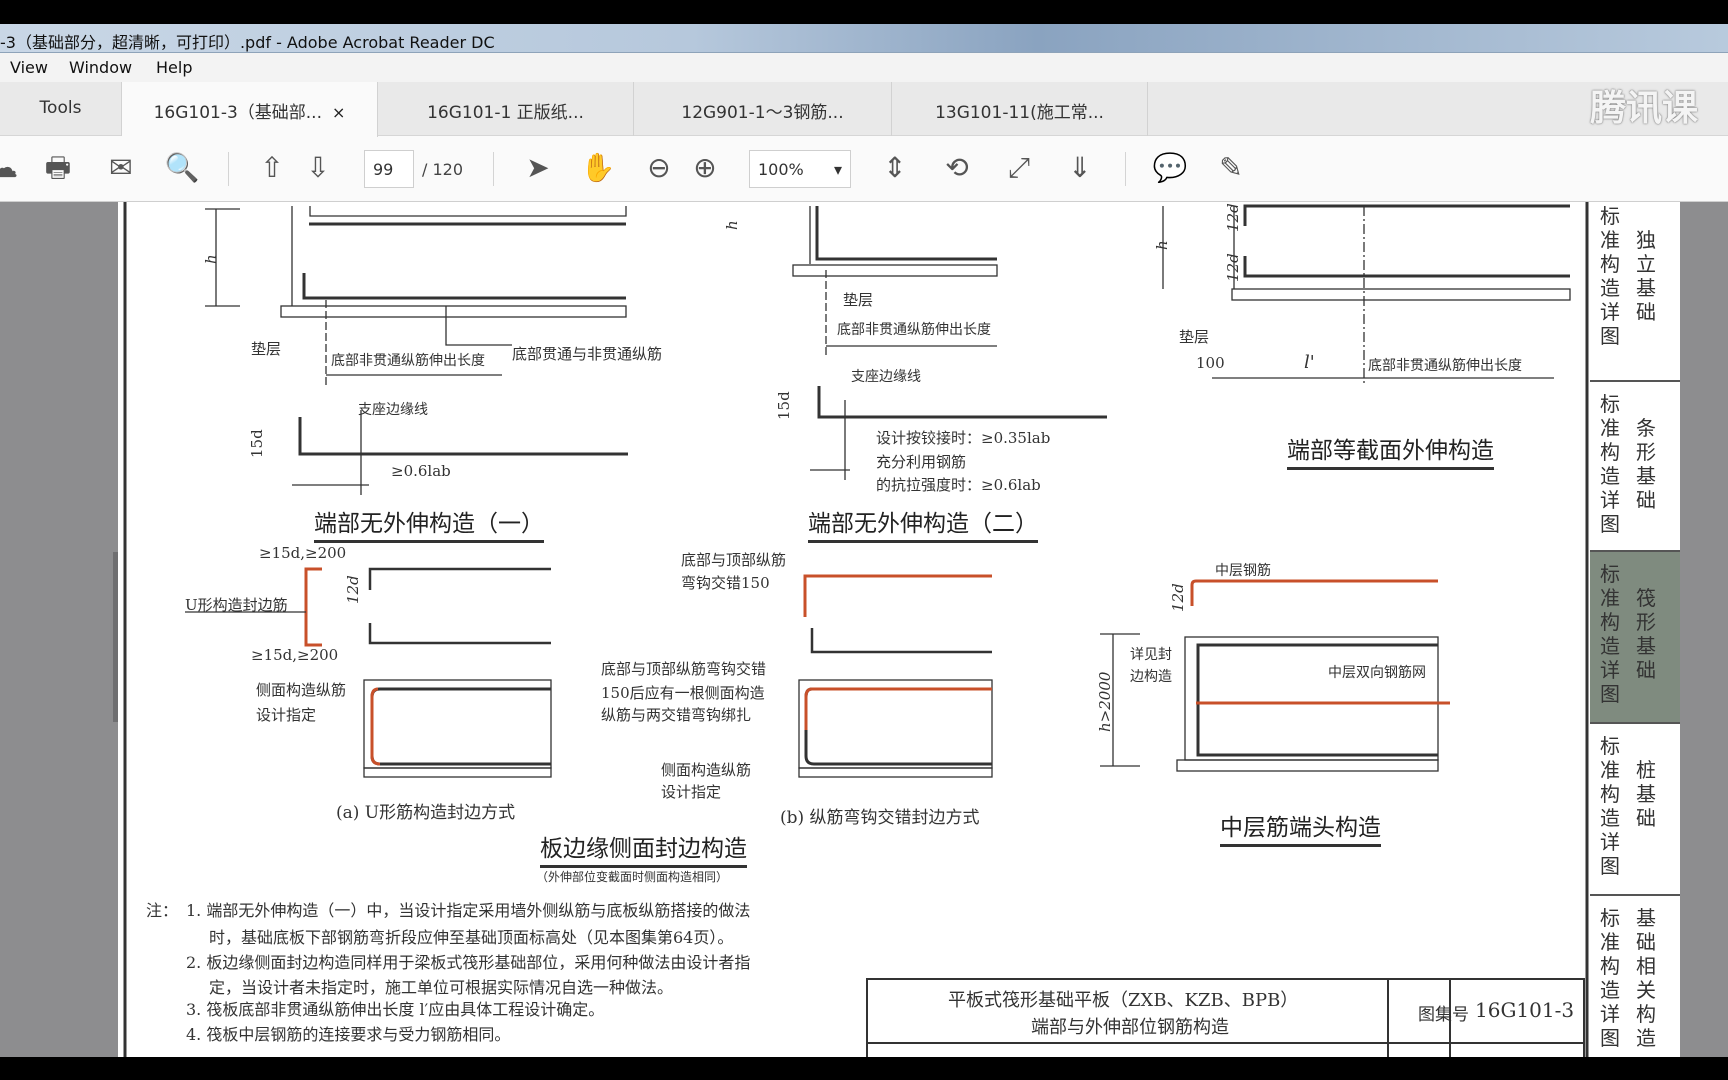 The width and height of the screenshot is (1728, 1080). I want to click on next-page-icon: ⇩, so click(318, 168).